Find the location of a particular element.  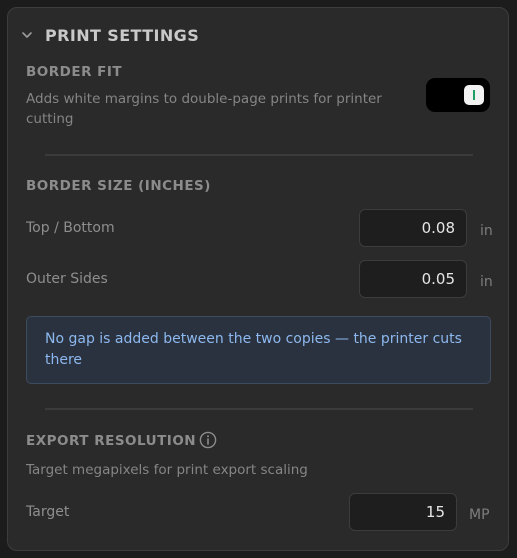

export-resolution-title: EXPORT RESOLUTION is located at coordinates (111, 441).